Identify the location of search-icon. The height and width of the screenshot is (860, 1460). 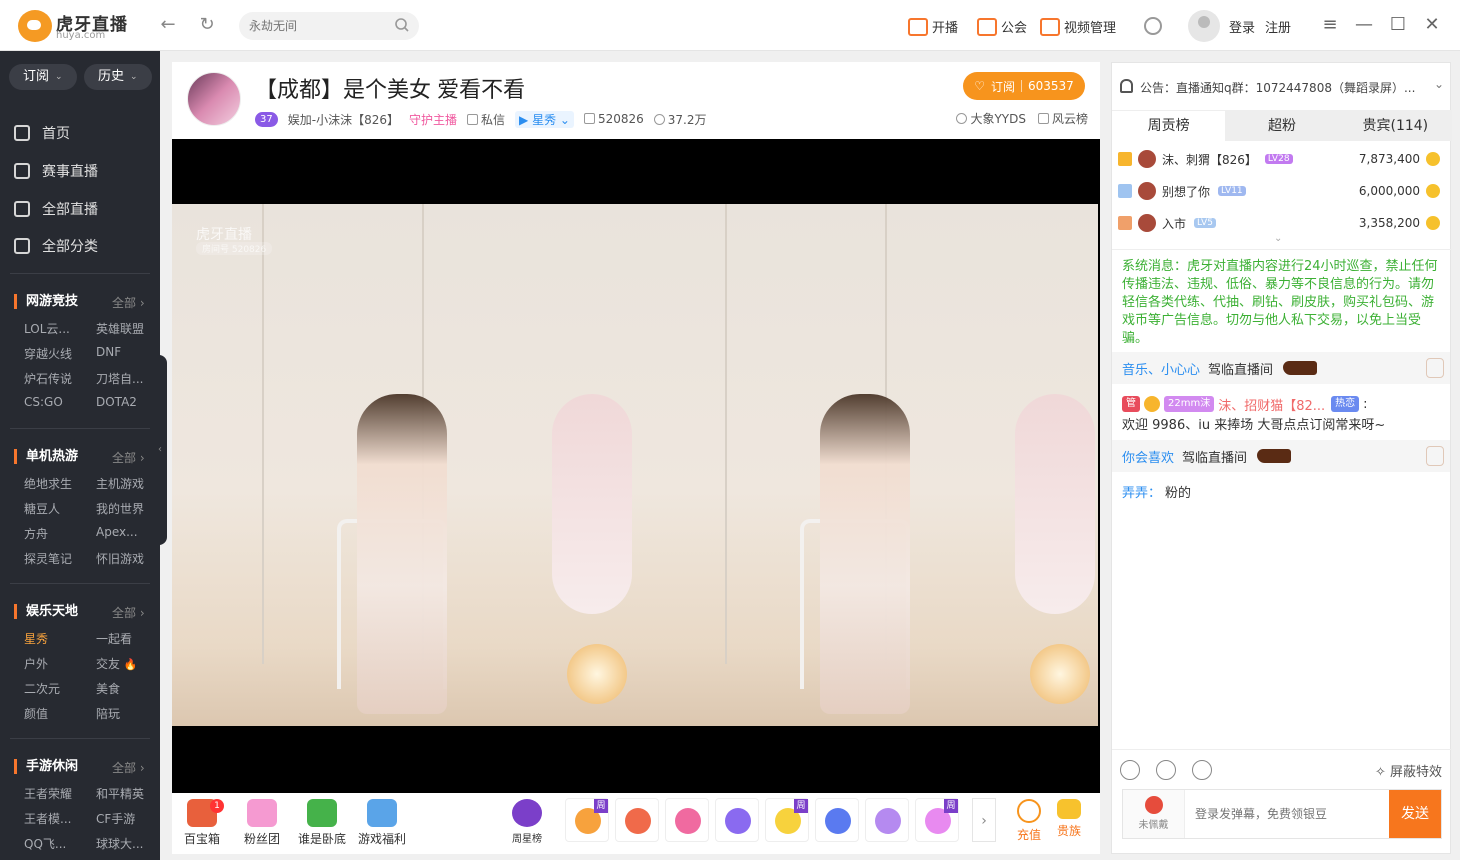
(402, 25).